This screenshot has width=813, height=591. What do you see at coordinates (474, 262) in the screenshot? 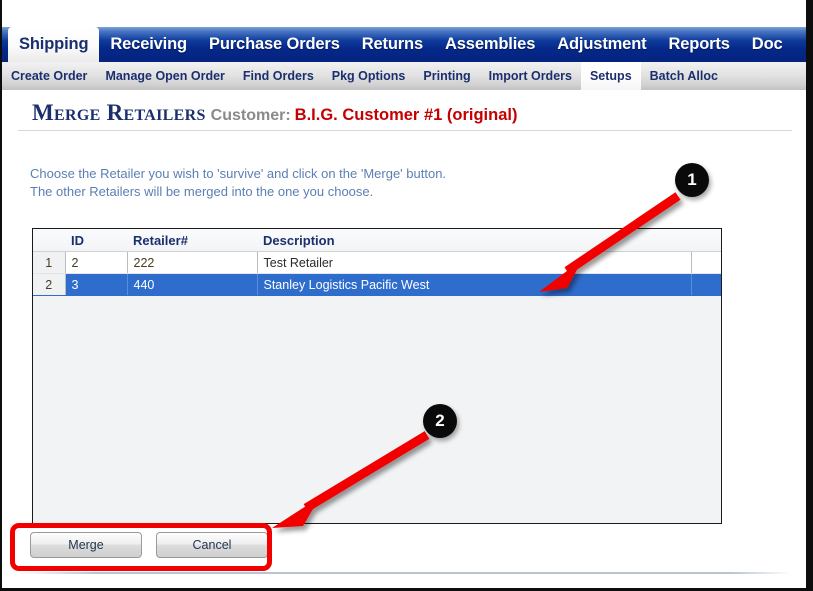
I see `cell-description: Test Retailer` at bounding box center [474, 262].